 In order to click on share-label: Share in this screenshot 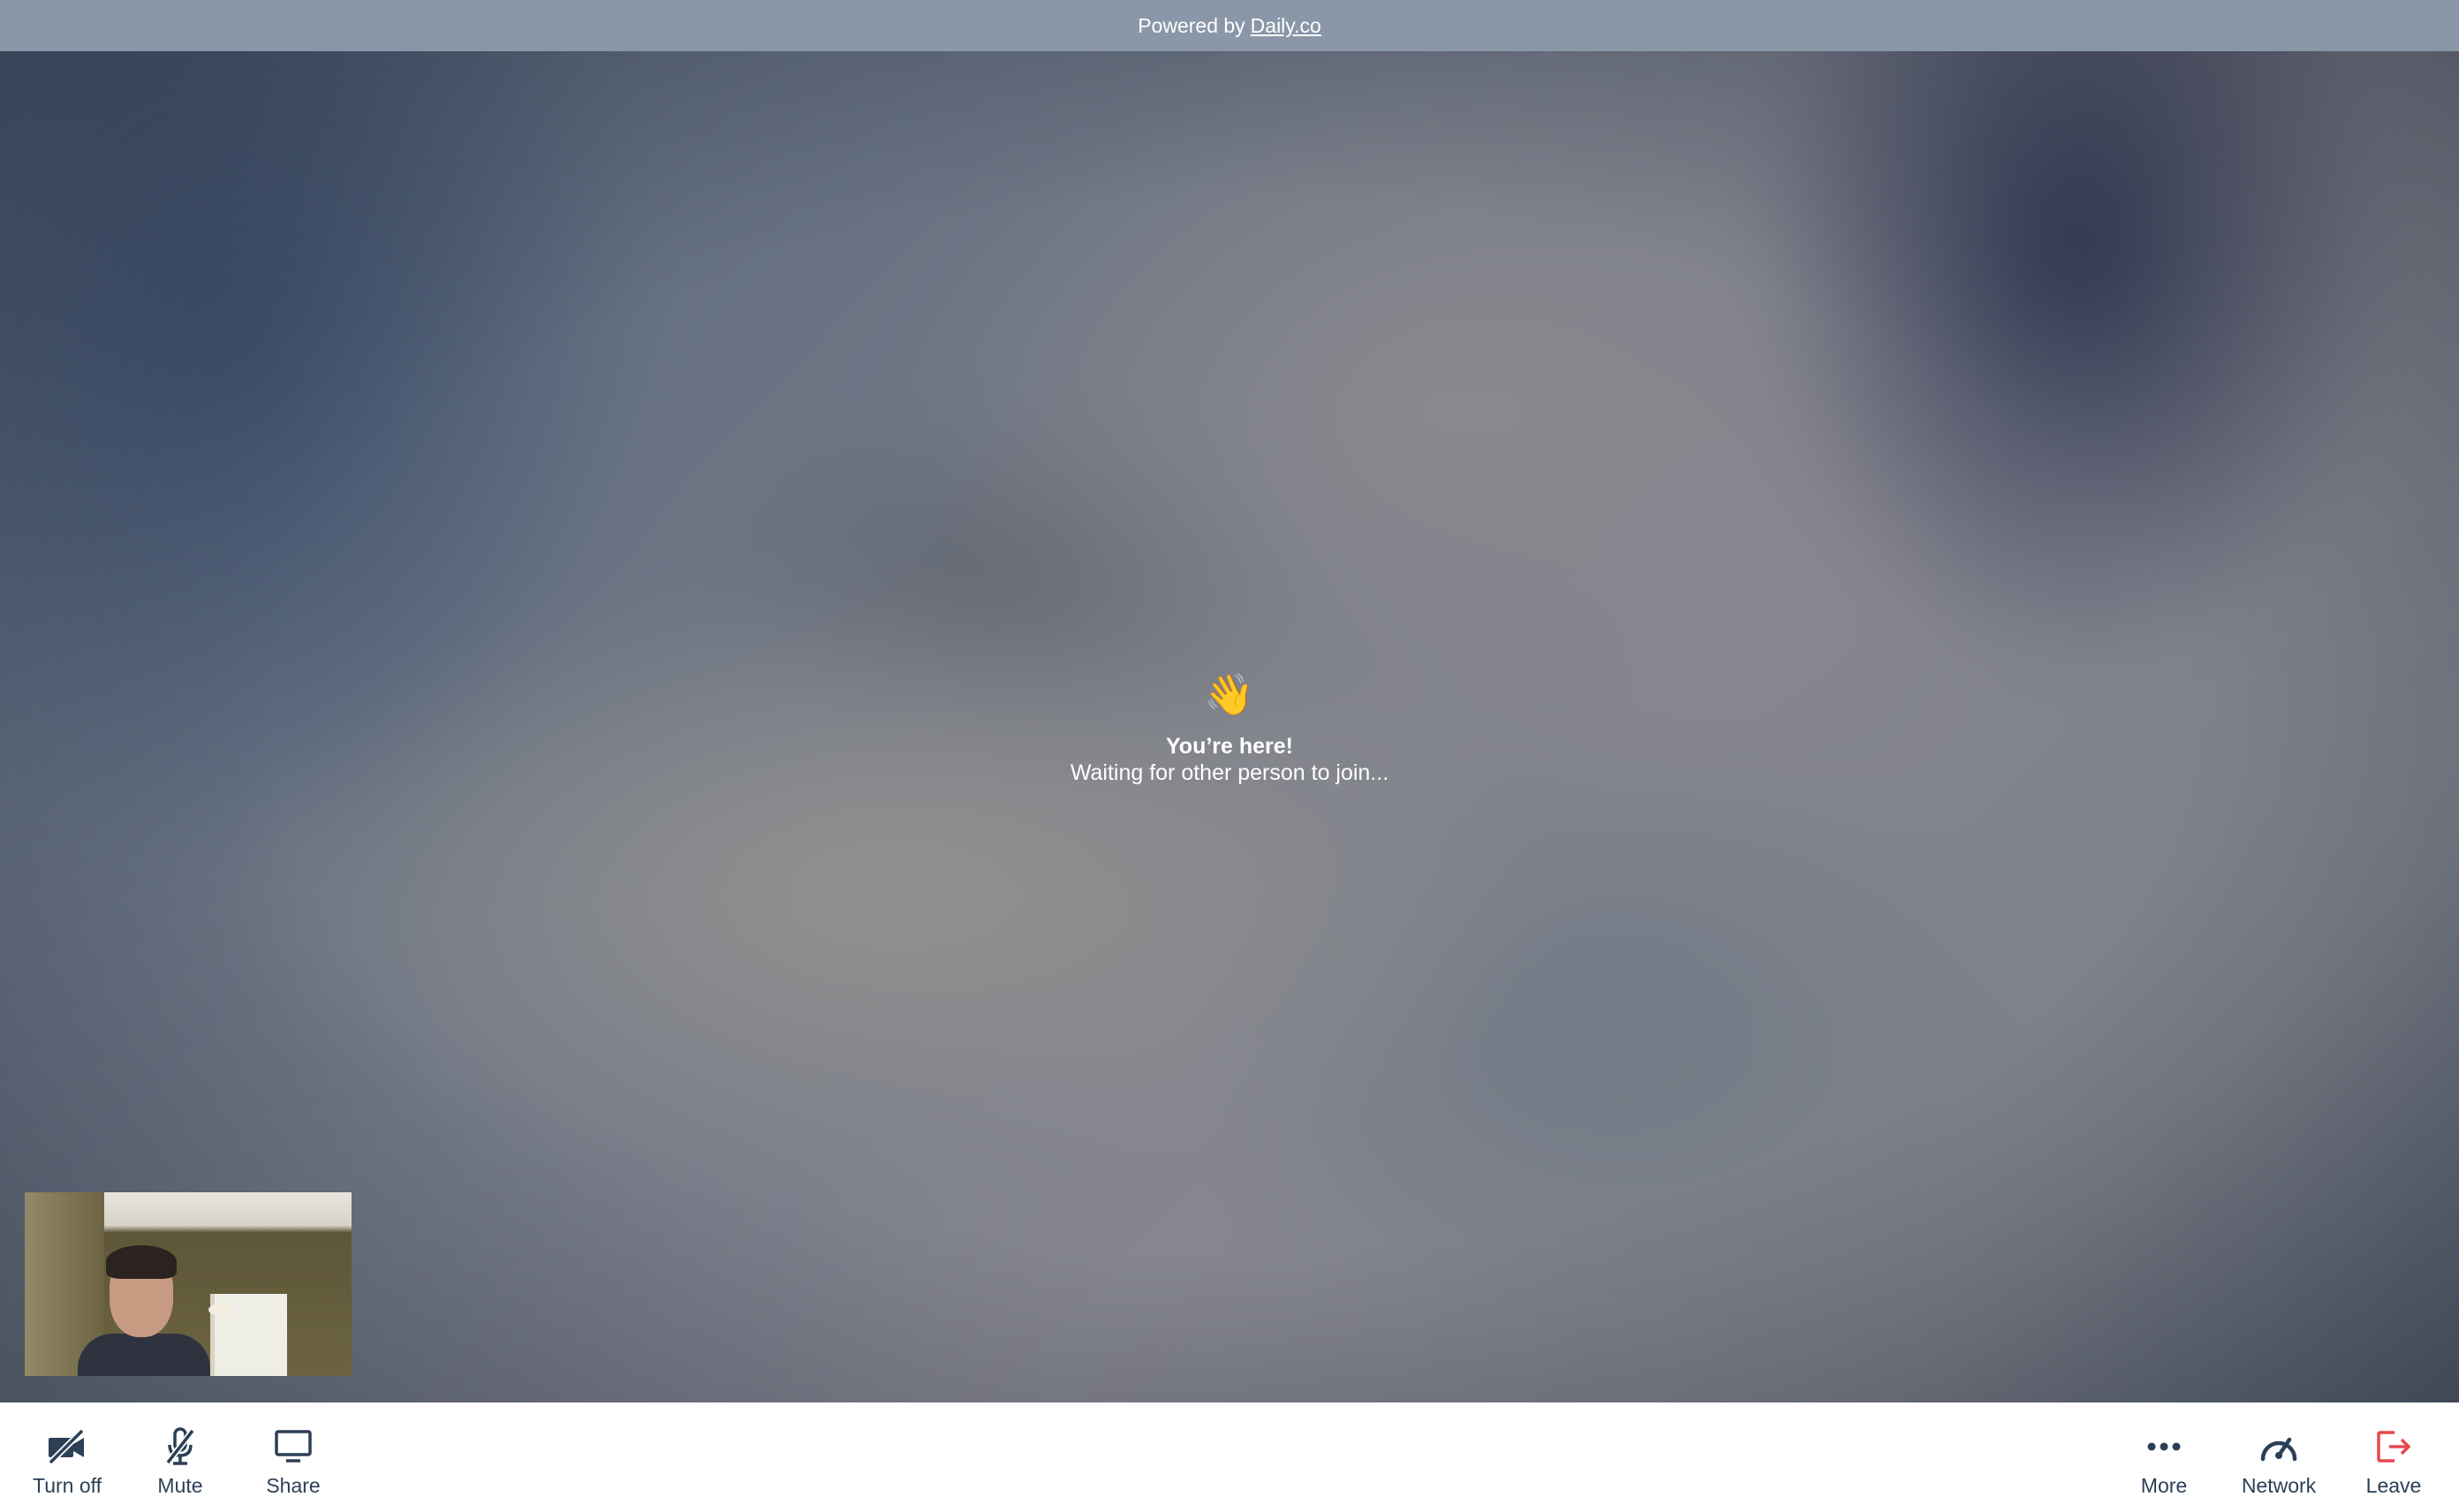, I will do `click(293, 1486)`.